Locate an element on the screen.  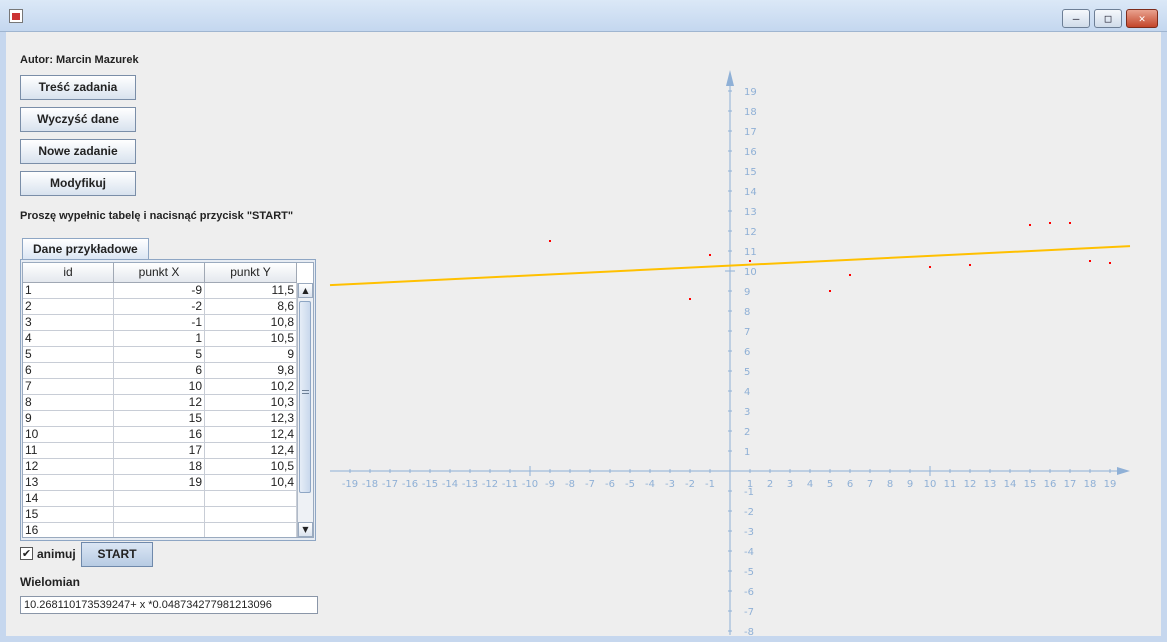
x-tick-label: 10 is located at coordinates (930, 484).